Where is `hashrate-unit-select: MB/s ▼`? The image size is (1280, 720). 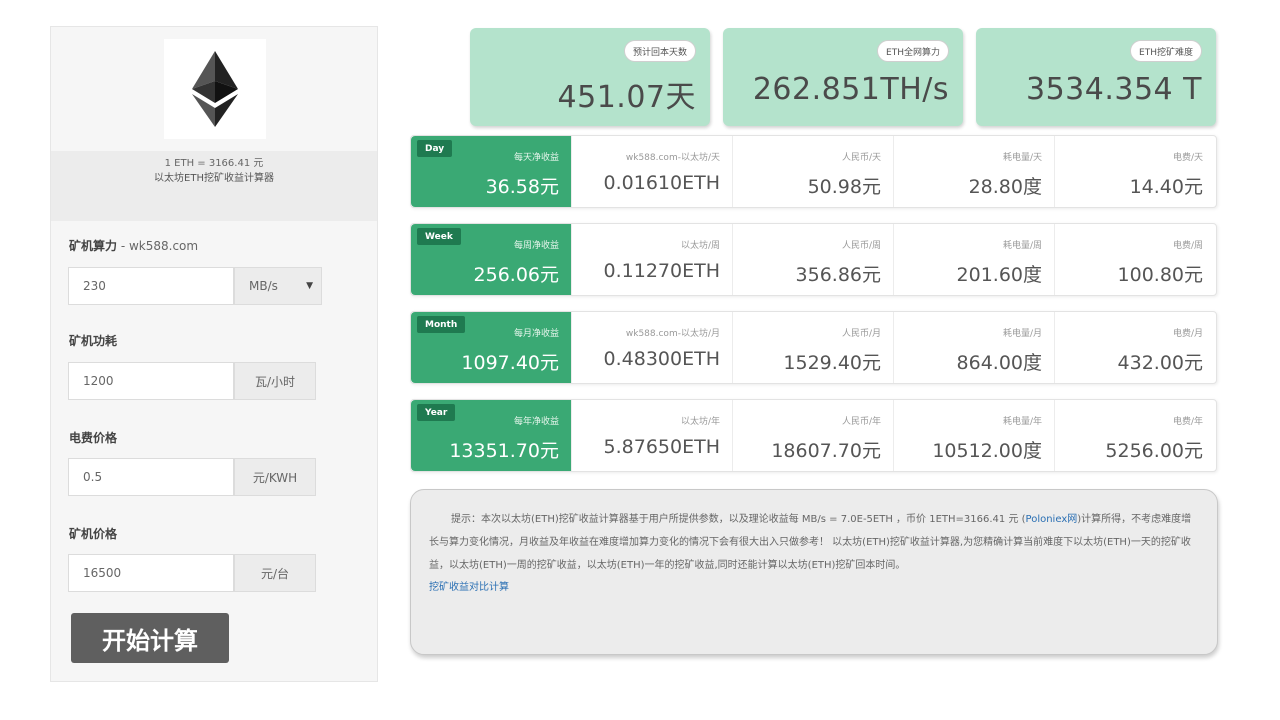 hashrate-unit-select: MB/s ▼ is located at coordinates (278, 286).